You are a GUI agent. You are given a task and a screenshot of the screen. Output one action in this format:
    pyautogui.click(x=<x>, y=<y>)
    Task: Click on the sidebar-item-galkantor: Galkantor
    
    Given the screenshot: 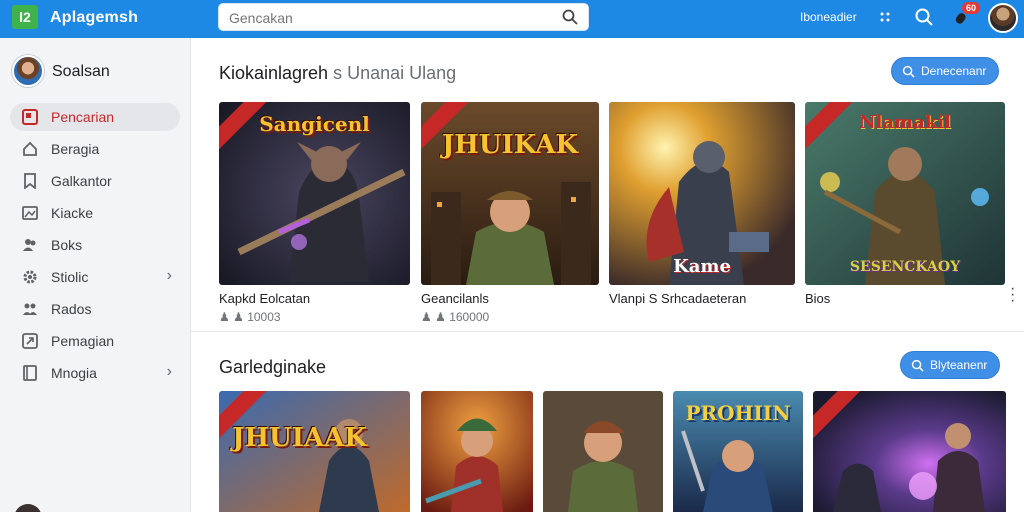 What is the action you would take?
    pyautogui.click(x=95, y=181)
    